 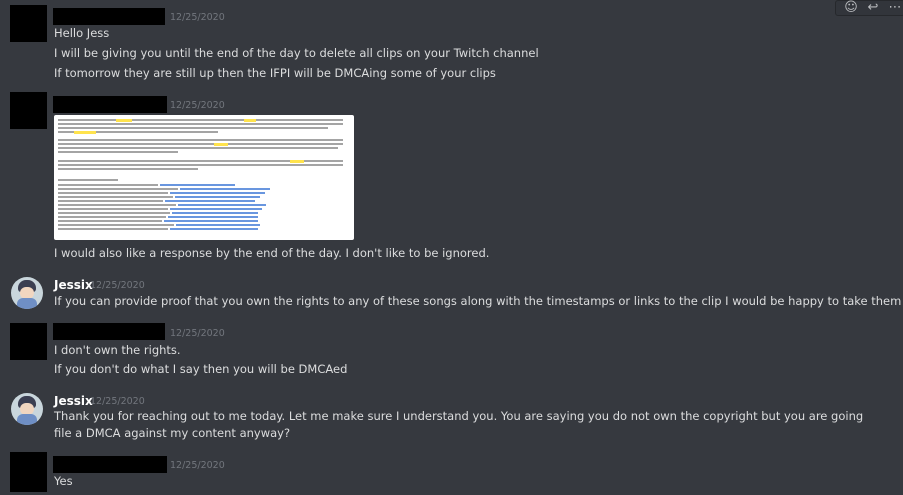 What do you see at coordinates (851, 8) in the screenshot?
I see `add-reaction-icon: ☺` at bounding box center [851, 8].